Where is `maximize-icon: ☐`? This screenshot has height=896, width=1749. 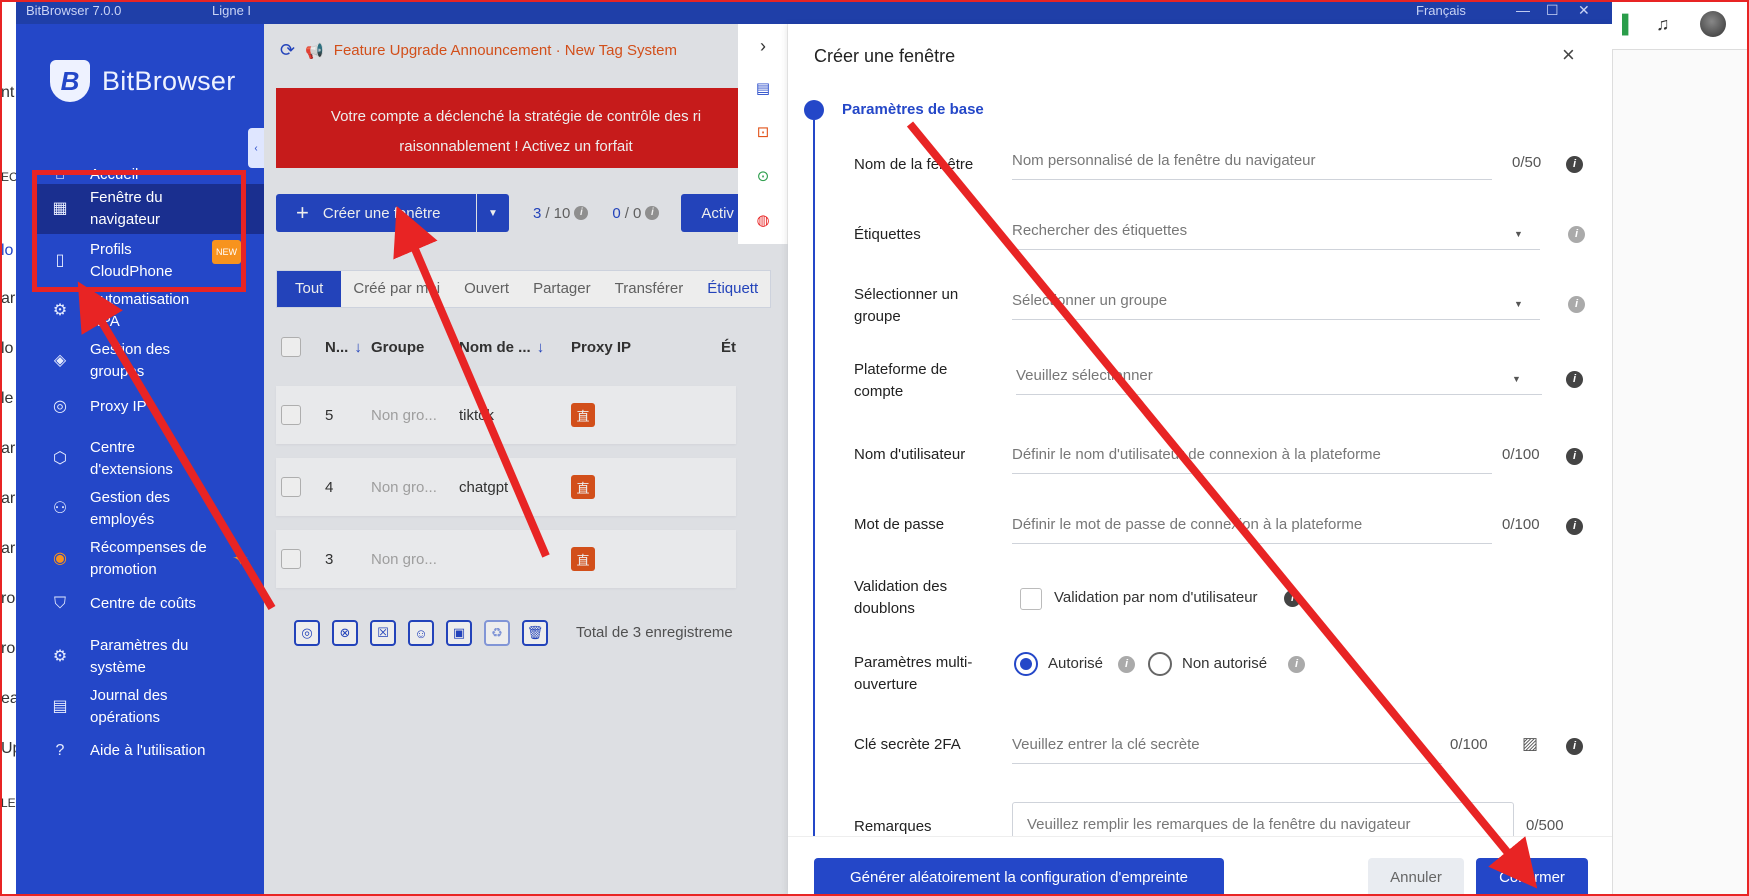 maximize-icon: ☐ is located at coordinates (1552, 10).